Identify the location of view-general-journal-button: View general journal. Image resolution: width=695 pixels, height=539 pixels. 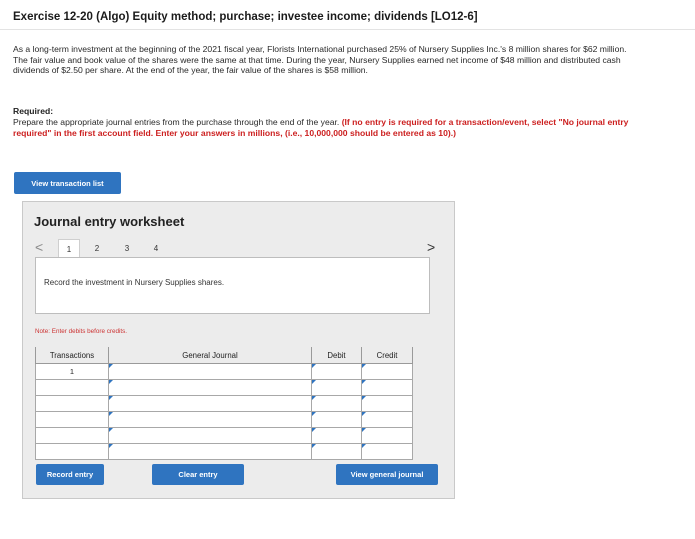
(387, 474).